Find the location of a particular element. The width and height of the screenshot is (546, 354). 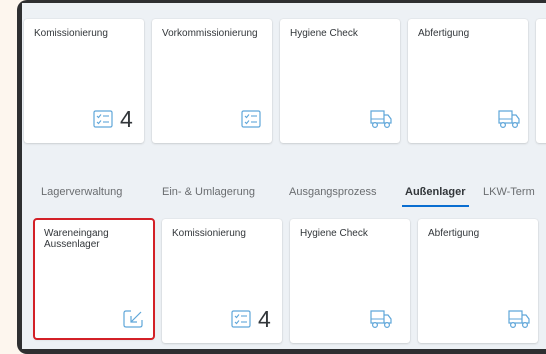

tab-lkw-term: LKW-Term is located at coordinates (509, 192).